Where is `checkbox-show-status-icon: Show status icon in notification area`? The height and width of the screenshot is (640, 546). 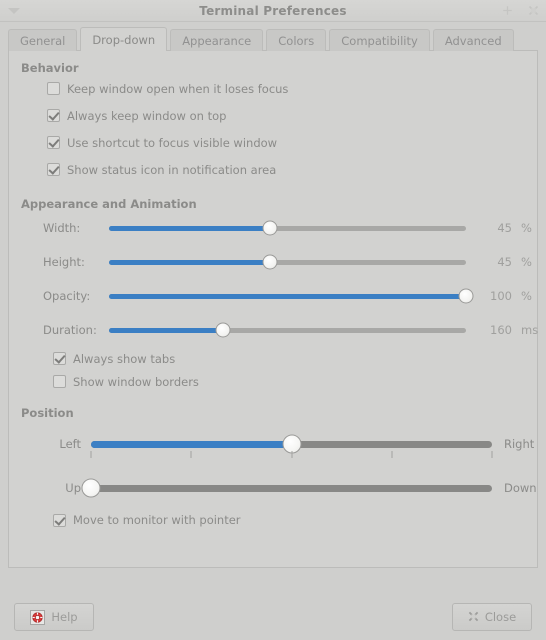 checkbox-show-status-icon: Show status icon in notification area is located at coordinates (273, 169).